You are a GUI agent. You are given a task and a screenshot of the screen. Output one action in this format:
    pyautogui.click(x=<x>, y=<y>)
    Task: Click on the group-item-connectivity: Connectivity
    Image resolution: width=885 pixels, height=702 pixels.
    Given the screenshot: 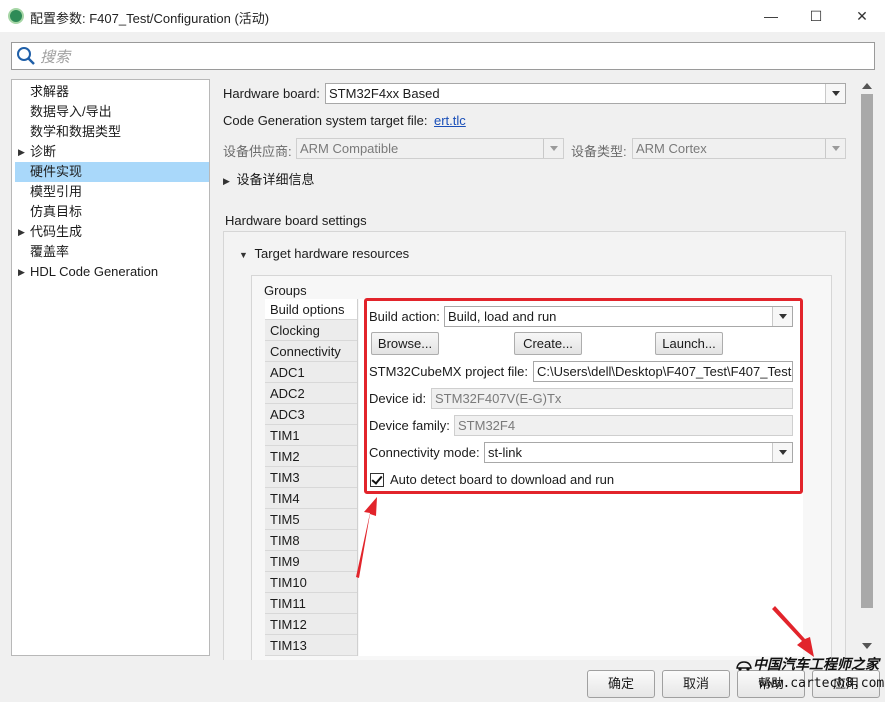 What is the action you would take?
    pyautogui.click(x=311, y=351)
    